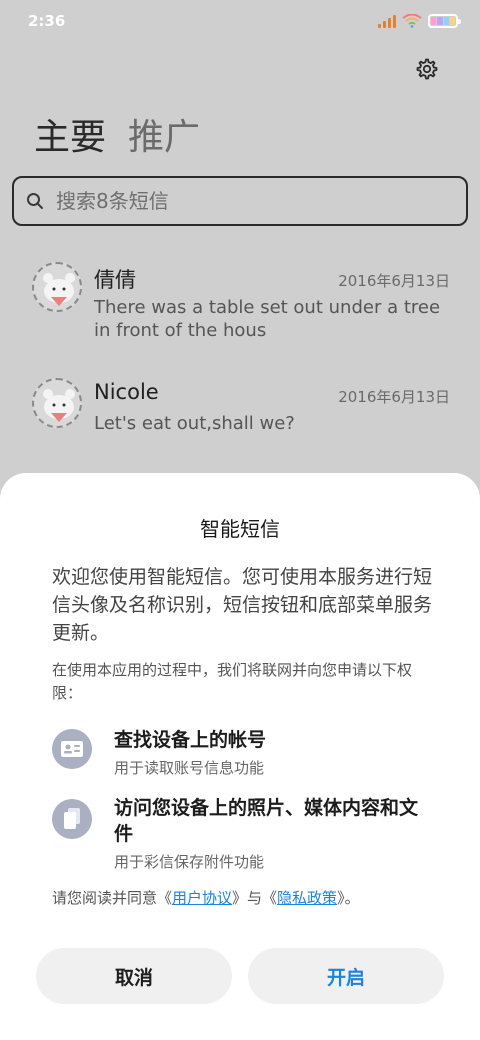  What do you see at coordinates (246, 201) in the screenshot?
I see `search-input` at bounding box center [246, 201].